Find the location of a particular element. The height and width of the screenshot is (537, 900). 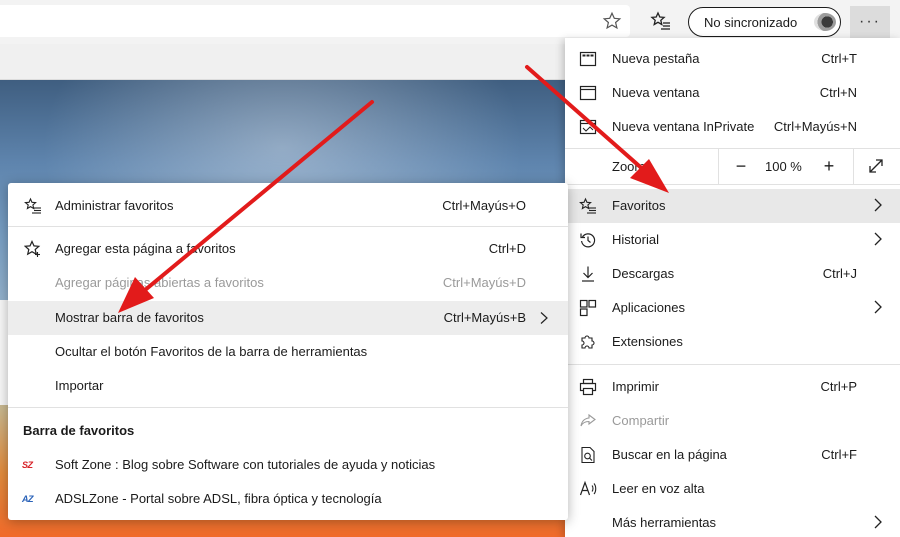

menu-item-new-window: Nueva ventana Ctrl+N is located at coordinates (732, 93).